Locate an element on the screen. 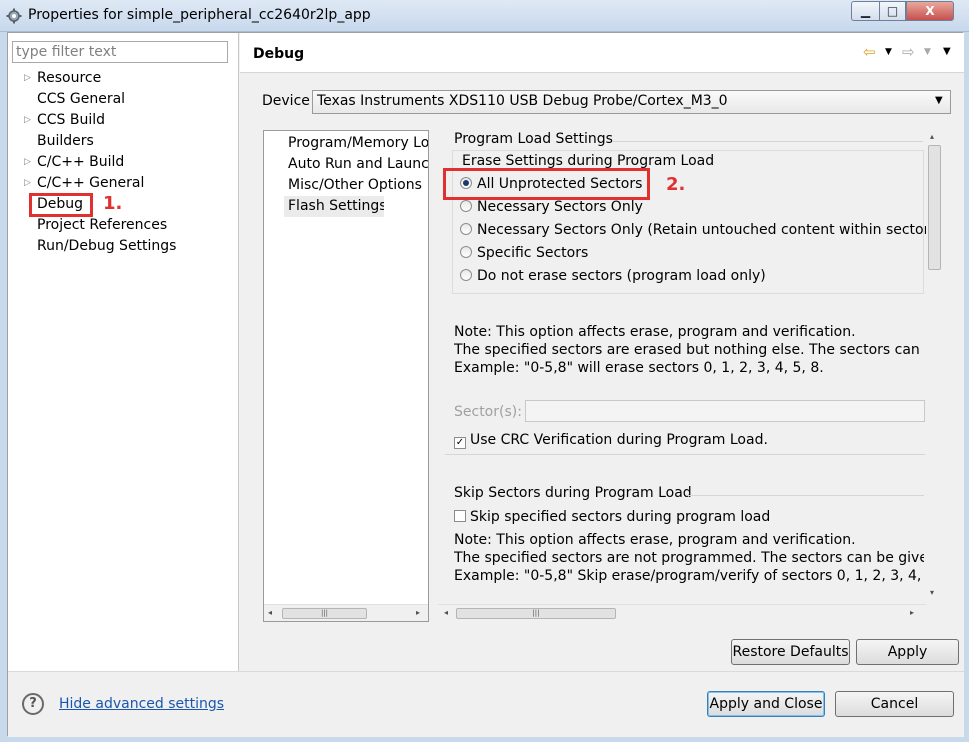 This screenshot has width=969, height=742. tree-item-ccs-build: CCS Build is located at coordinates (71, 120).